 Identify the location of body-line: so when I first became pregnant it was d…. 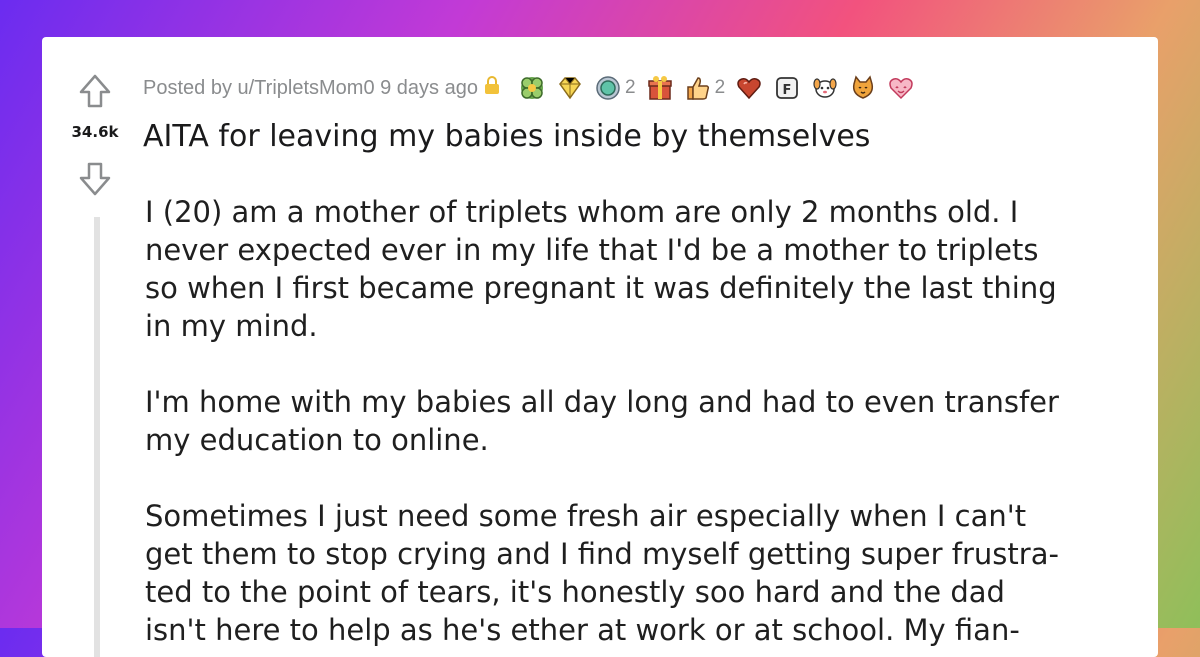
(601, 288).